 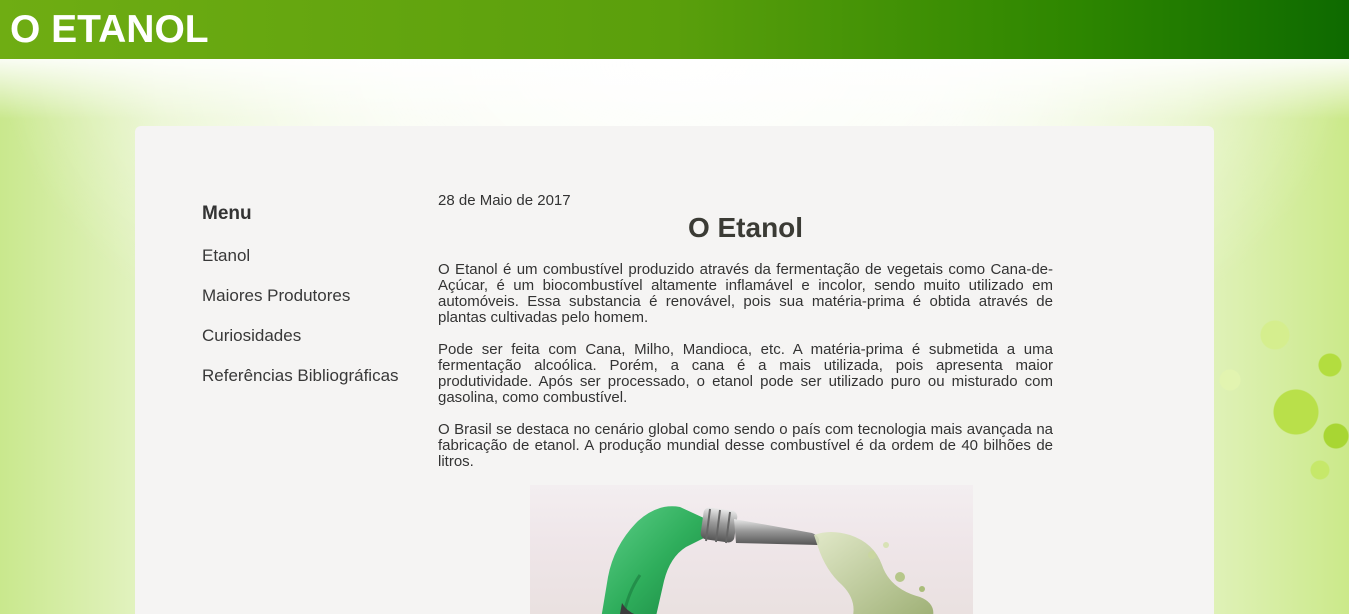 What do you see at coordinates (317, 336) in the screenshot?
I see `menu-item-curiosidades: Curiosidades` at bounding box center [317, 336].